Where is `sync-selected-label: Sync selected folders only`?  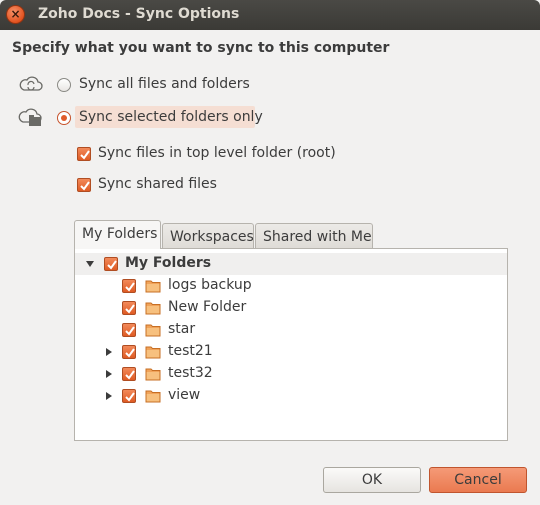
sync-selected-label: Sync selected folders only is located at coordinates (171, 117).